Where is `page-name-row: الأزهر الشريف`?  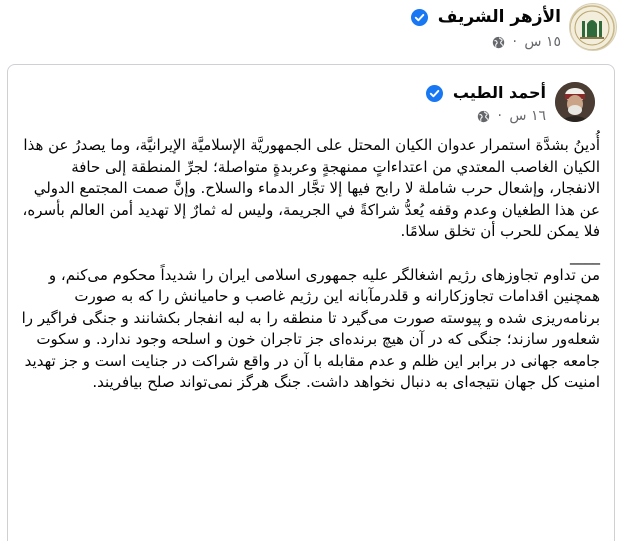 page-name-row: الأزهر الشريف is located at coordinates (485, 17).